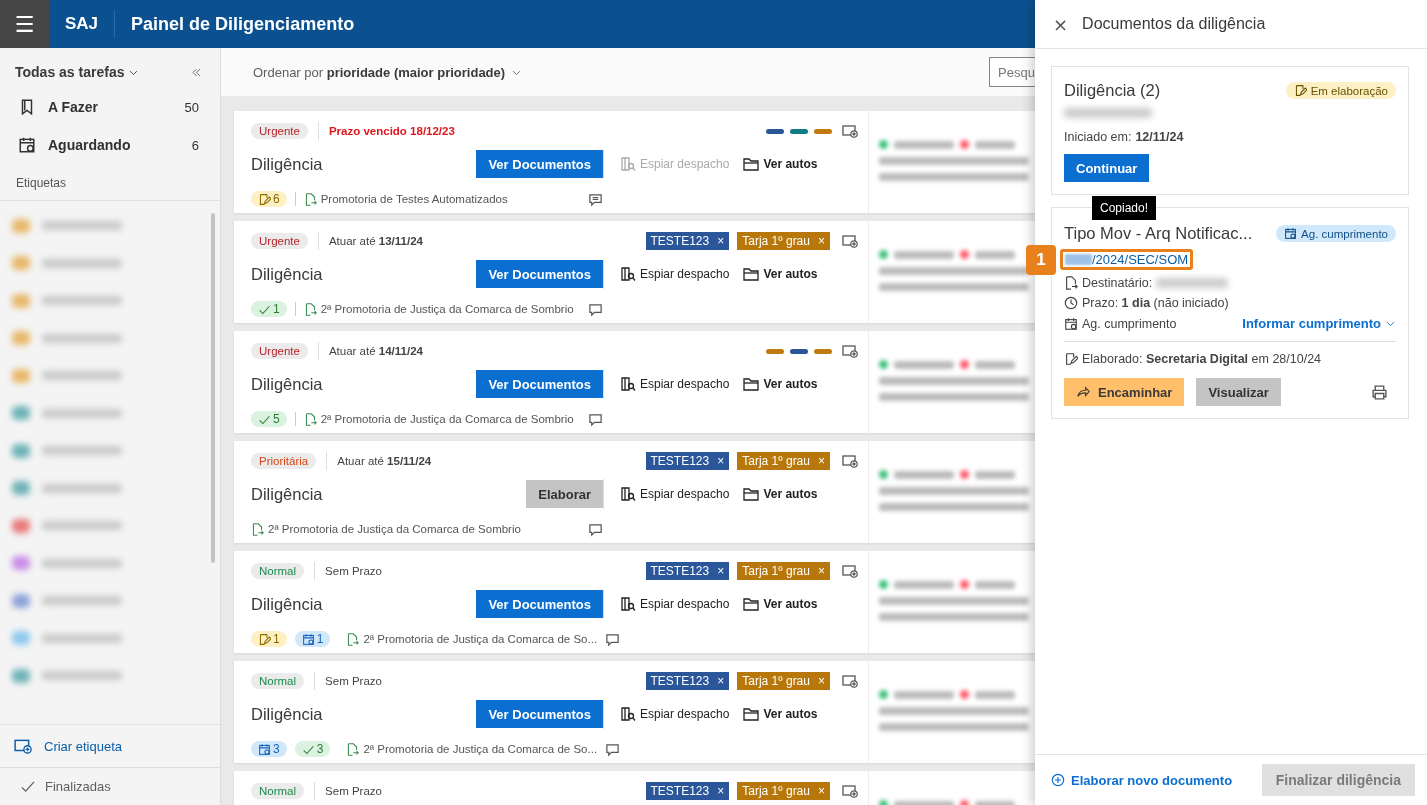 The width and height of the screenshot is (1427, 805). What do you see at coordinates (1174, 24) in the screenshot?
I see `panel-title: Documentos da diligência` at bounding box center [1174, 24].